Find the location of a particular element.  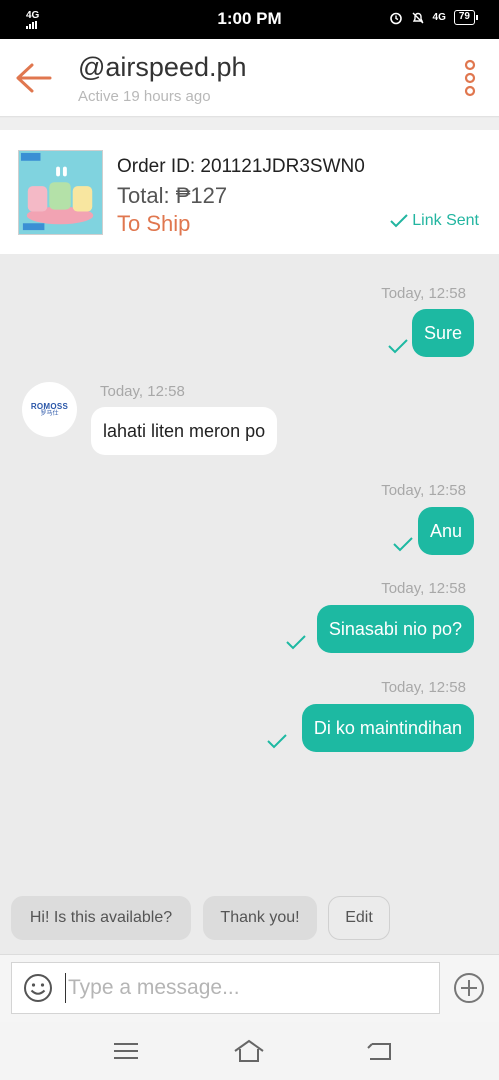

message-input is located at coordinates (245, 988).